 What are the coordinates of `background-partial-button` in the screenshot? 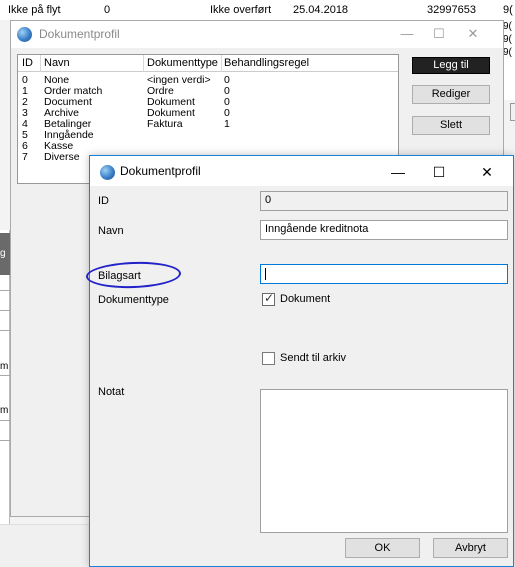 It's located at (512, 112).